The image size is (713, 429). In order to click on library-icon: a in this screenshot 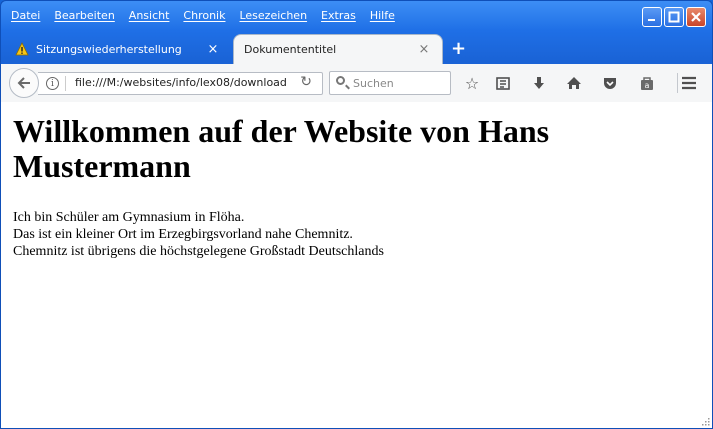, I will do `click(647, 83)`.